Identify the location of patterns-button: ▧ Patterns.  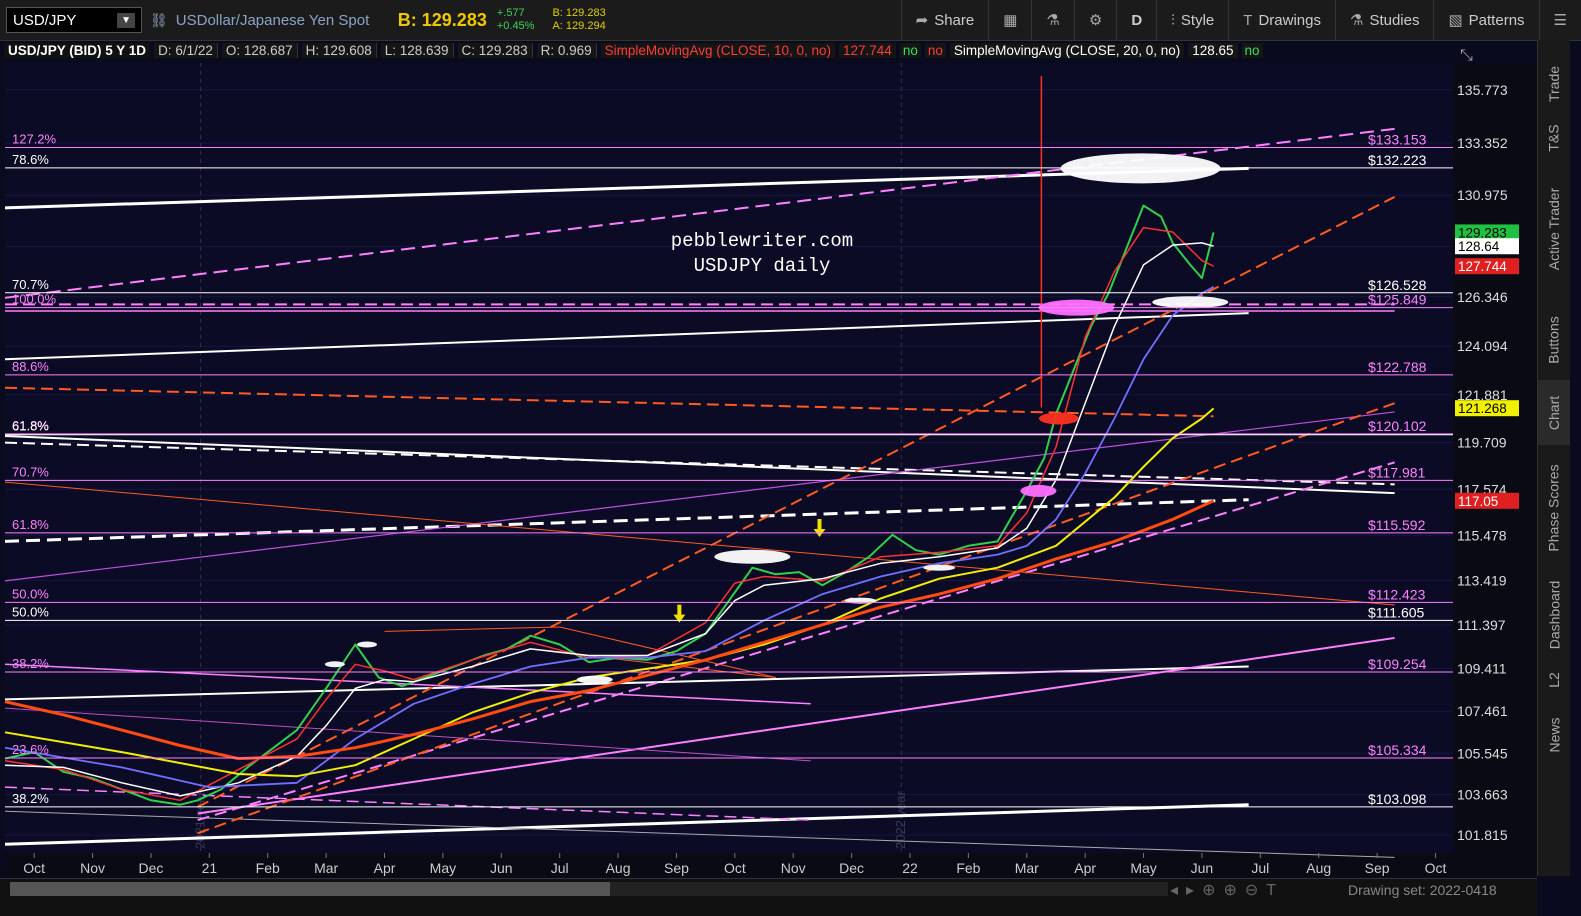
(1485, 20).